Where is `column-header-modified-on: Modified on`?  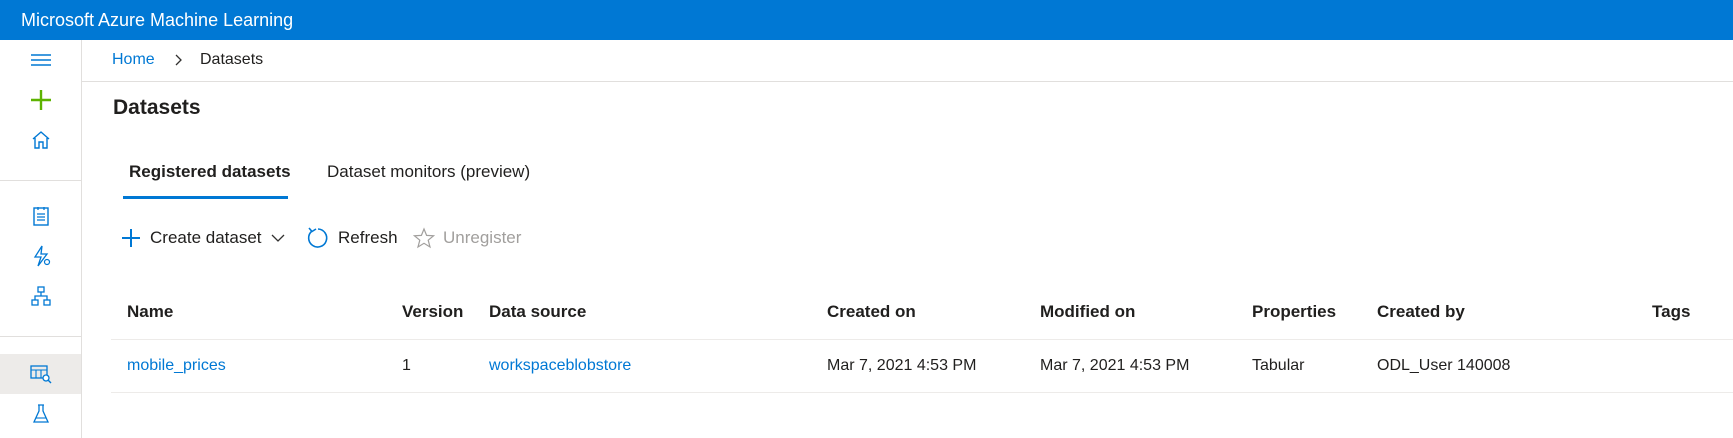 column-header-modified-on: Modified on is located at coordinates (1087, 312).